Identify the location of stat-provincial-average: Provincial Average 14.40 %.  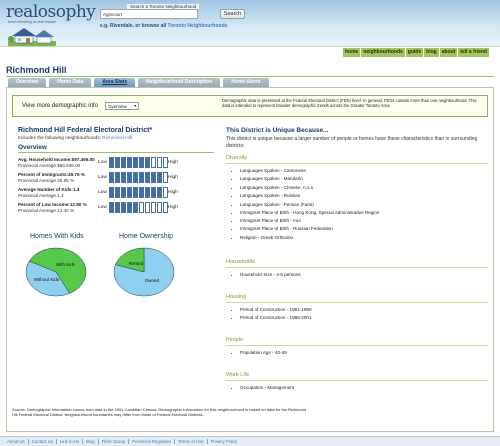
(46, 210).